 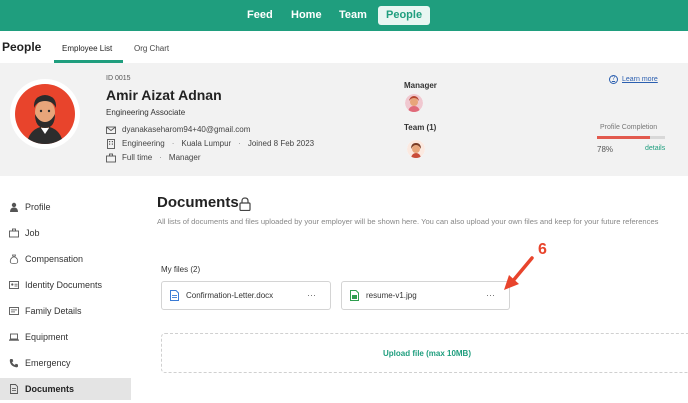 I want to click on employee-department: Engineering, so click(x=143, y=143).